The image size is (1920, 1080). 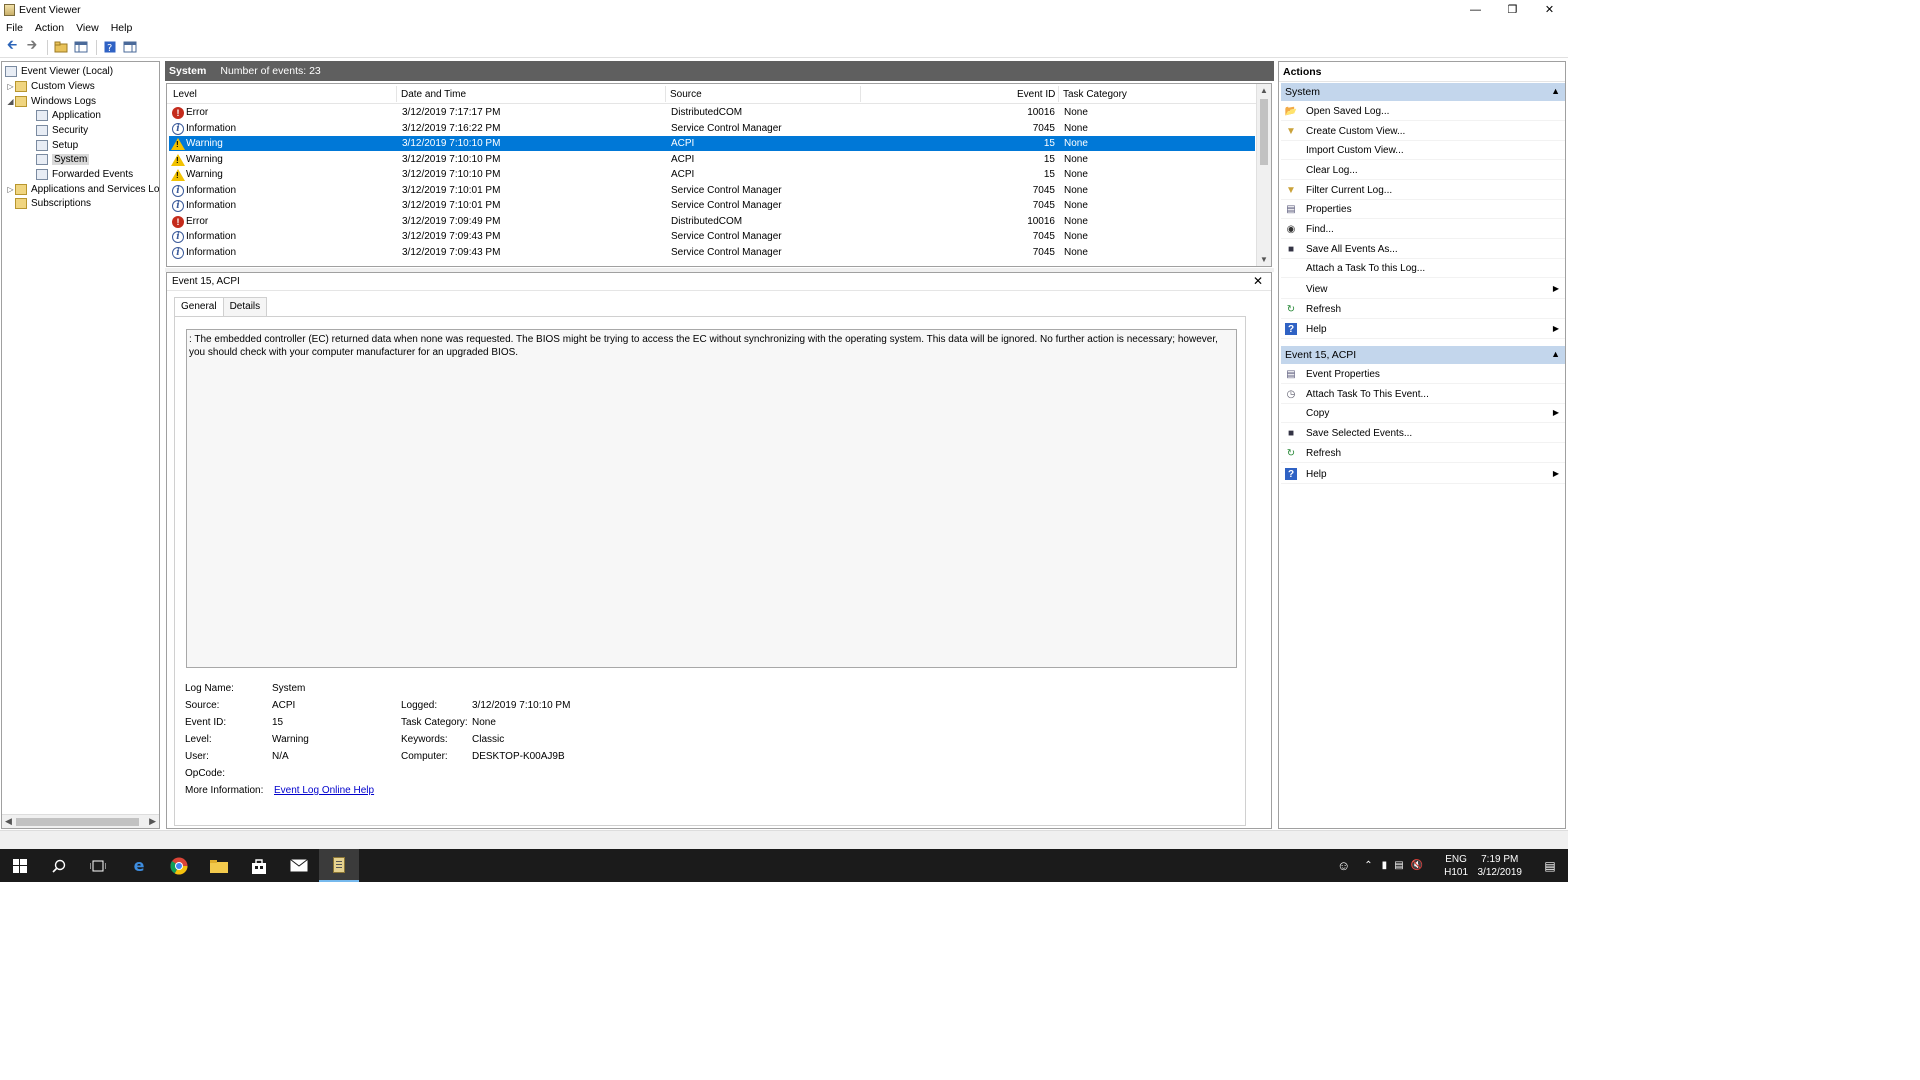 What do you see at coordinates (122, 28) in the screenshot?
I see `menu-help: Help` at bounding box center [122, 28].